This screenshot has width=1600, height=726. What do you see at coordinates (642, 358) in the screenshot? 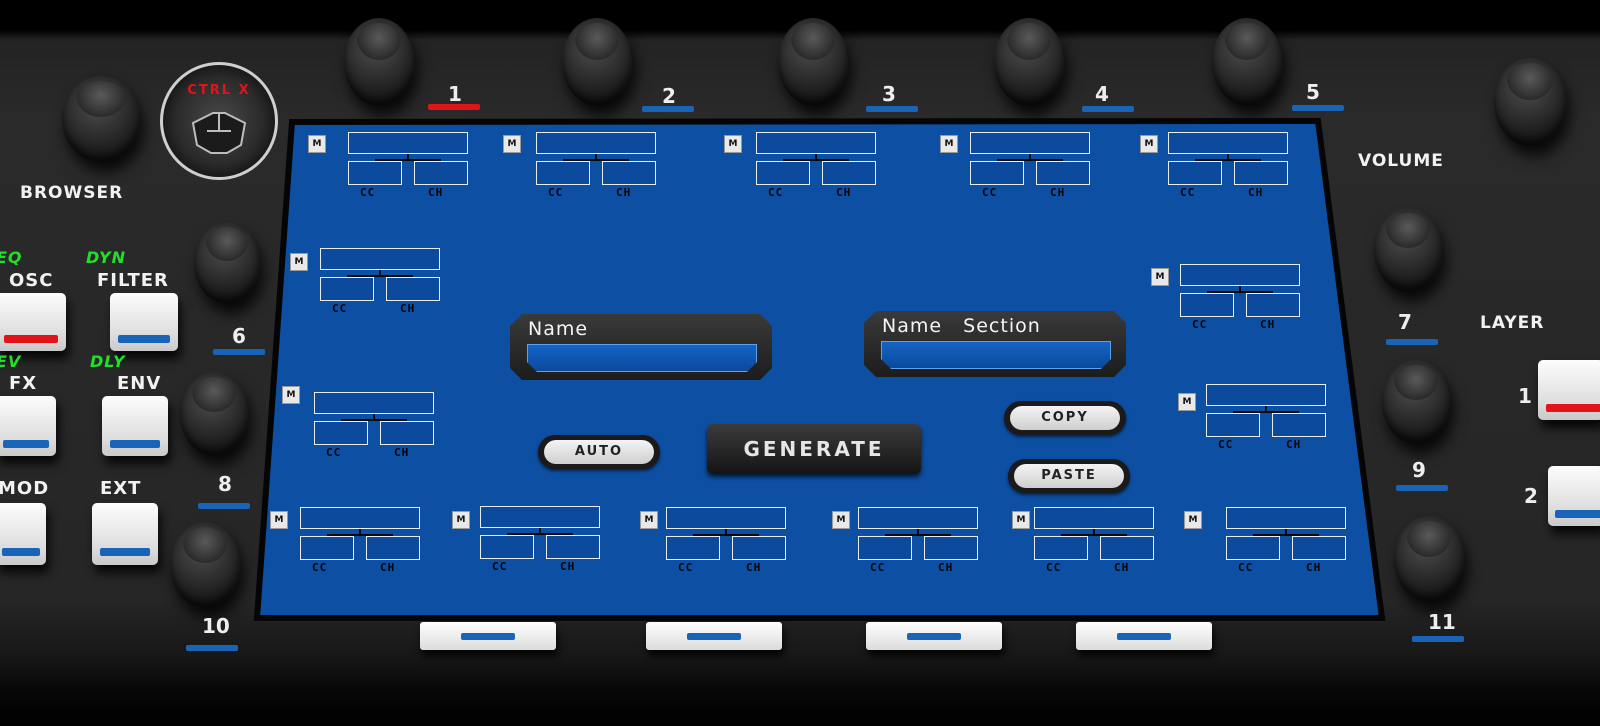
I see `name-input` at bounding box center [642, 358].